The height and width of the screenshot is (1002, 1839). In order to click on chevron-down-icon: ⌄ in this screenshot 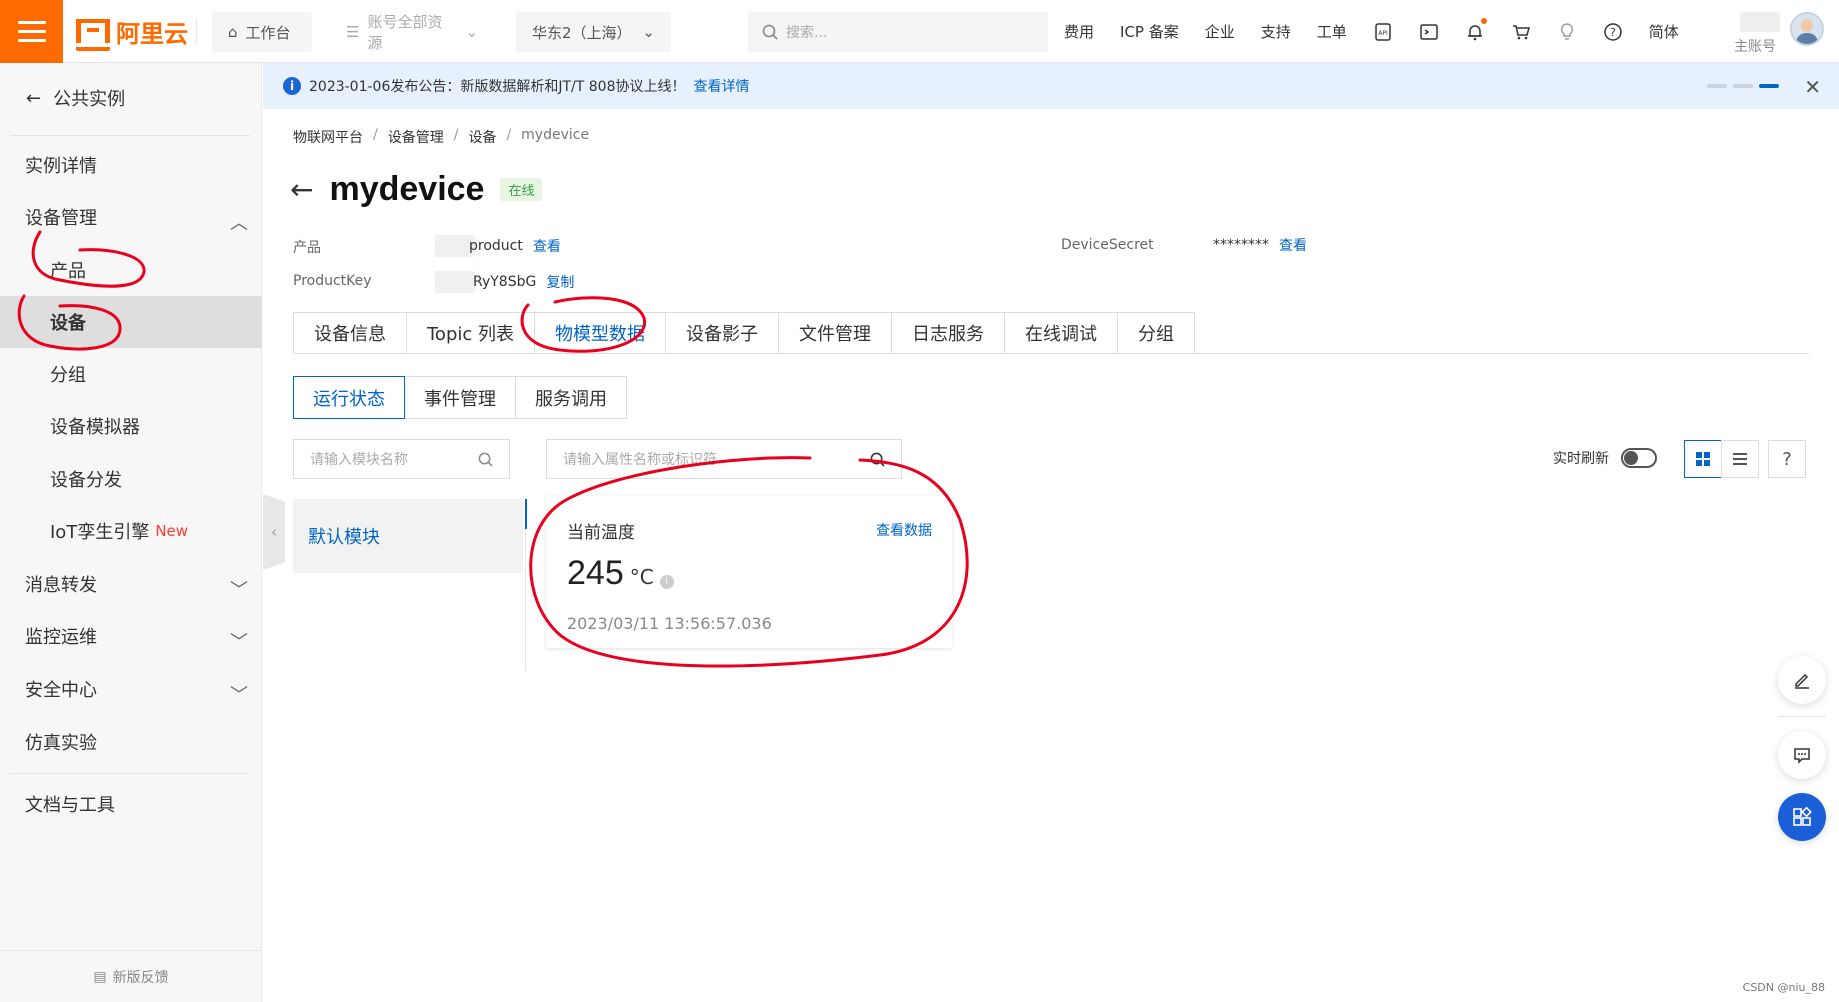, I will do `click(472, 32)`.